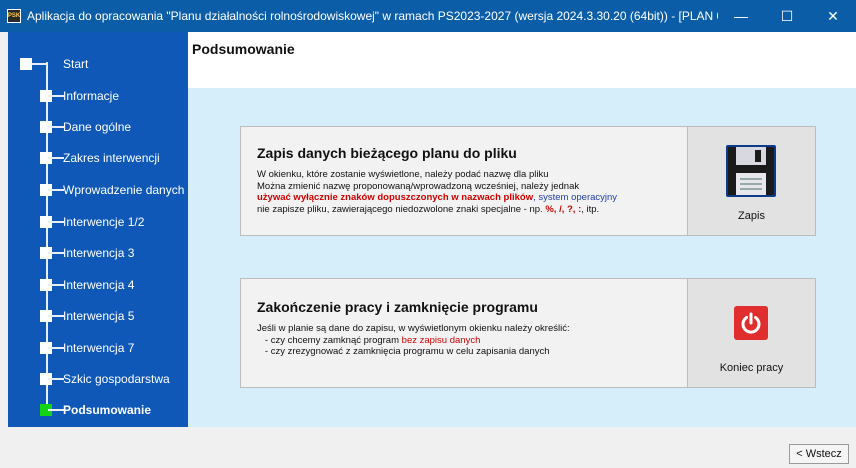  I want to click on sidebar-item-start: Start, so click(98, 64).